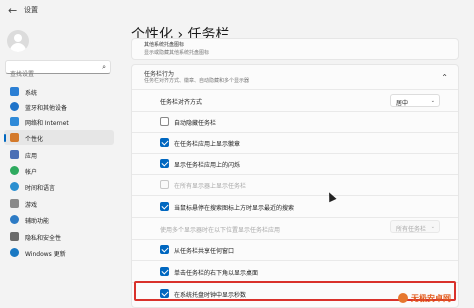 This screenshot has width=474, height=308. I want to click on alignment-dropdown: 居中 ⌄, so click(415, 100).